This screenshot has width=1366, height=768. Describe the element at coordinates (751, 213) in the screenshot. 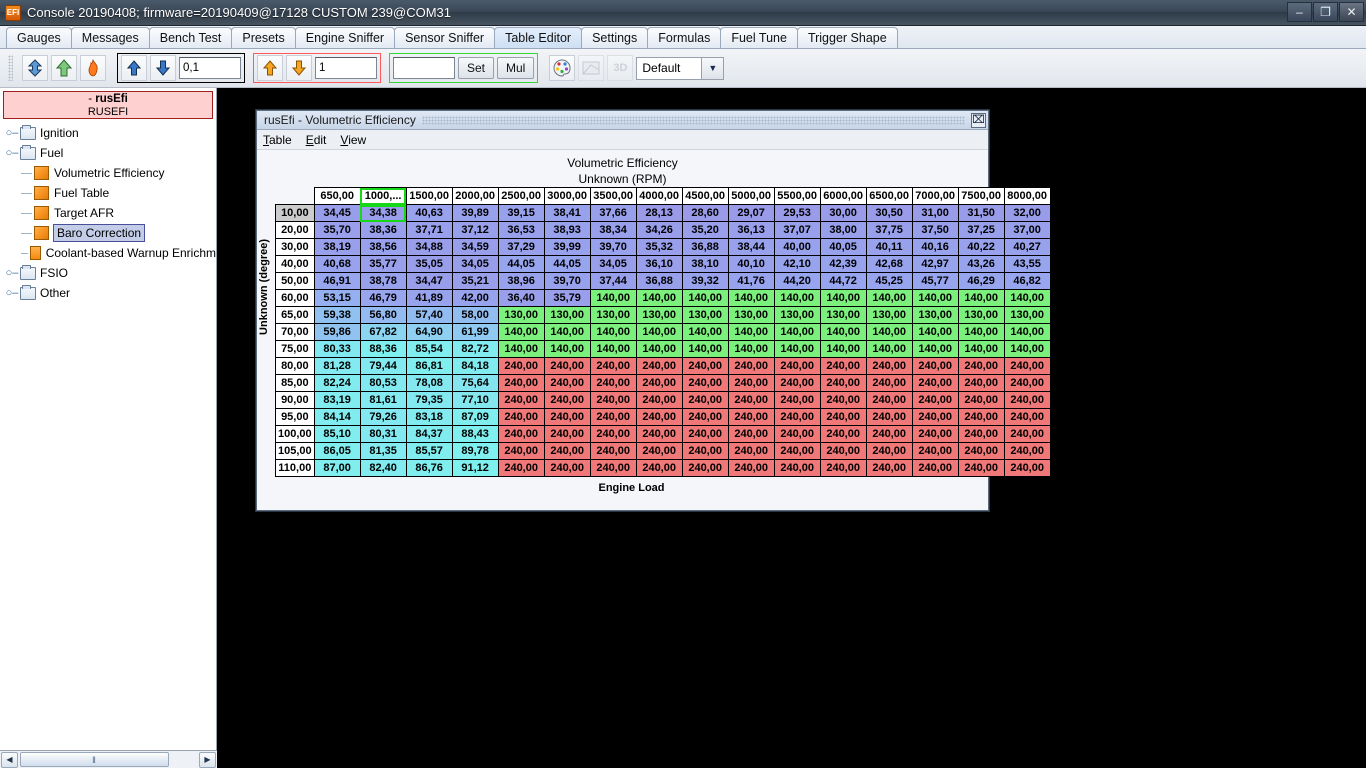

I see `table-cell: 29,07` at that location.